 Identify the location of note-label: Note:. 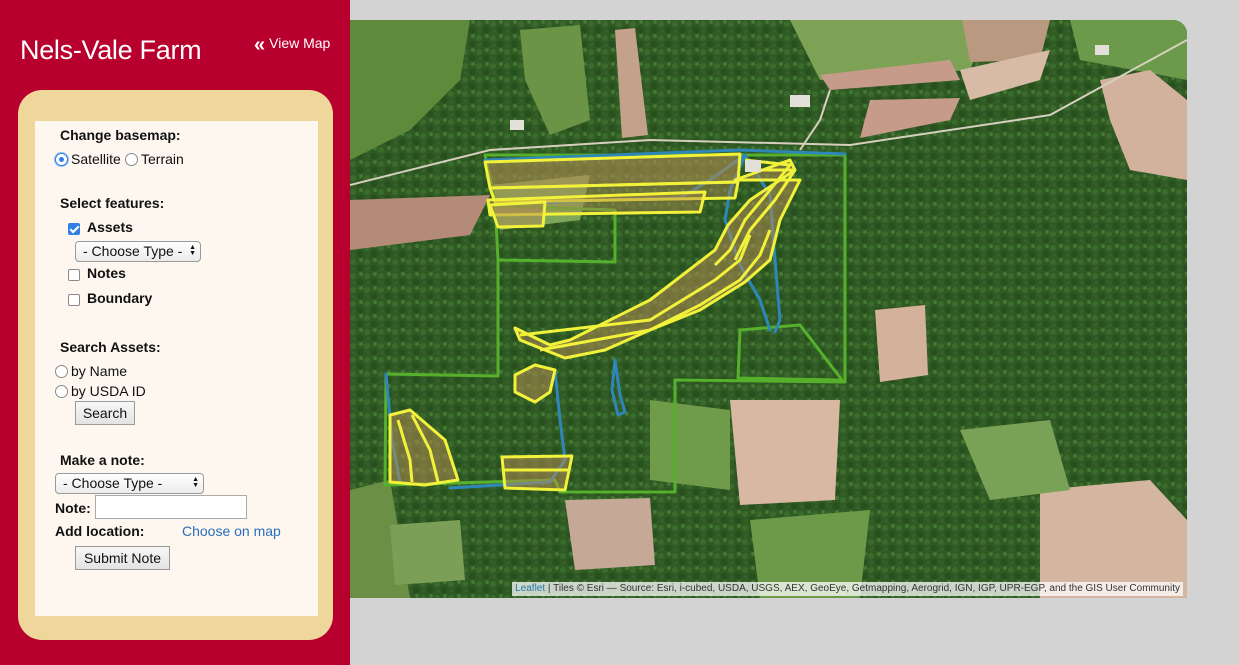
(73, 508).